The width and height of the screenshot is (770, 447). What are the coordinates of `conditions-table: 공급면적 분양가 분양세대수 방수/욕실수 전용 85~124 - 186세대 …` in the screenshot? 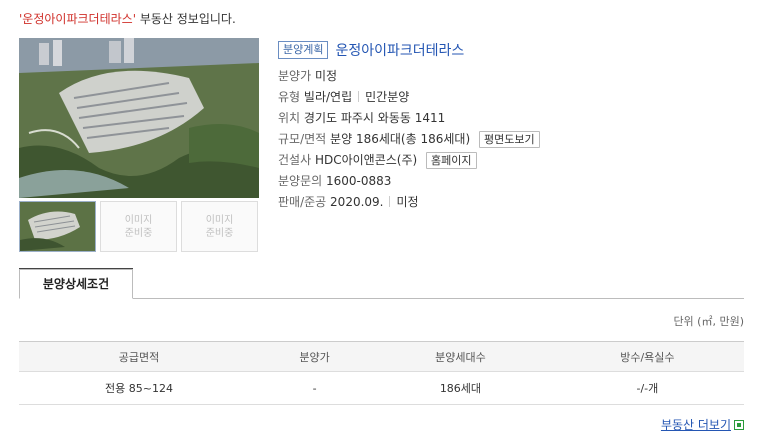 It's located at (381, 373).